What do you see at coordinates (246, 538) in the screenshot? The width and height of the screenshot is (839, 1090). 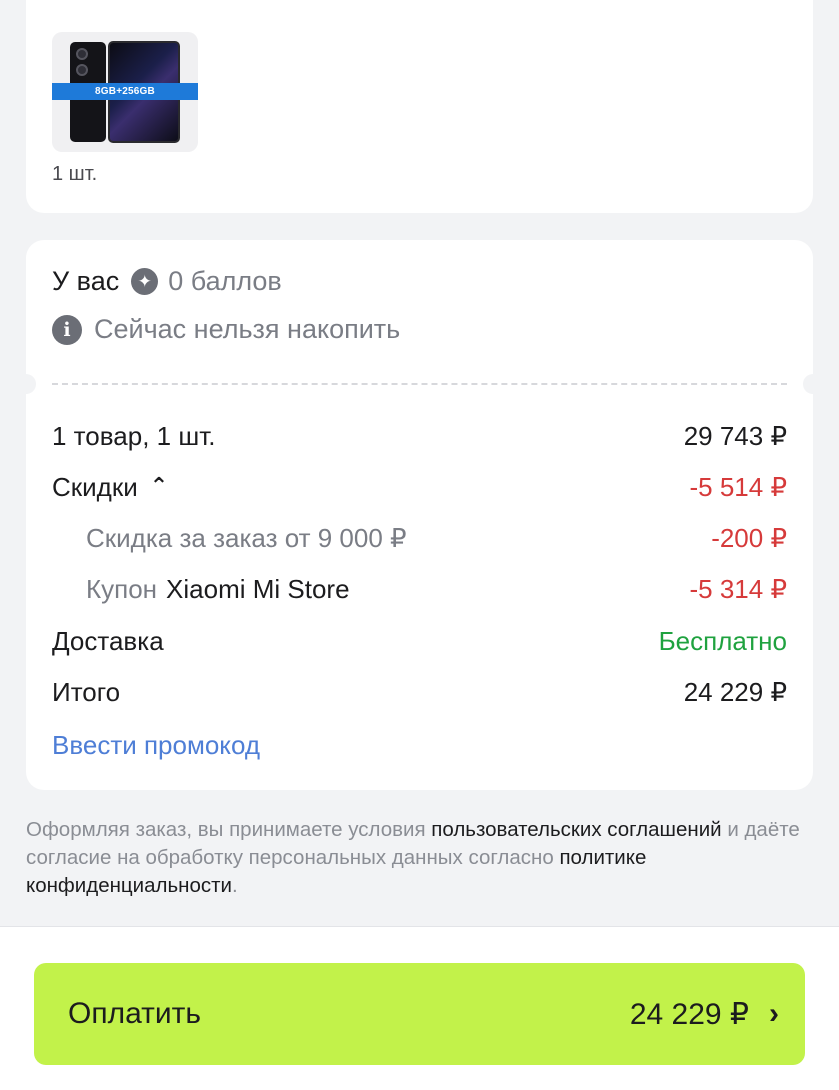 I see `order-discount-label: Скидка за заказ от 9 000 ₽` at bounding box center [246, 538].